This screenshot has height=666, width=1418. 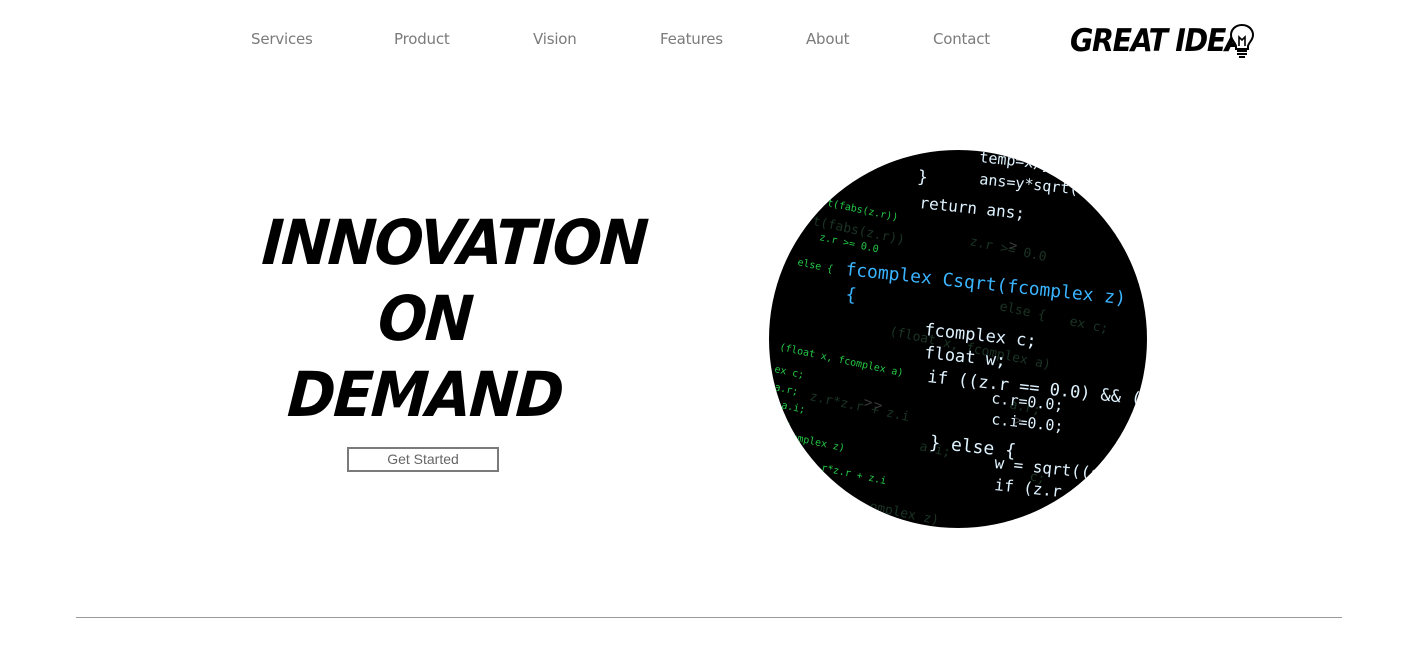 What do you see at coordinates (1028, 422) in the screenshot?
I see `code-text: c.i=0.0;` at bounding box center [1028, 422].